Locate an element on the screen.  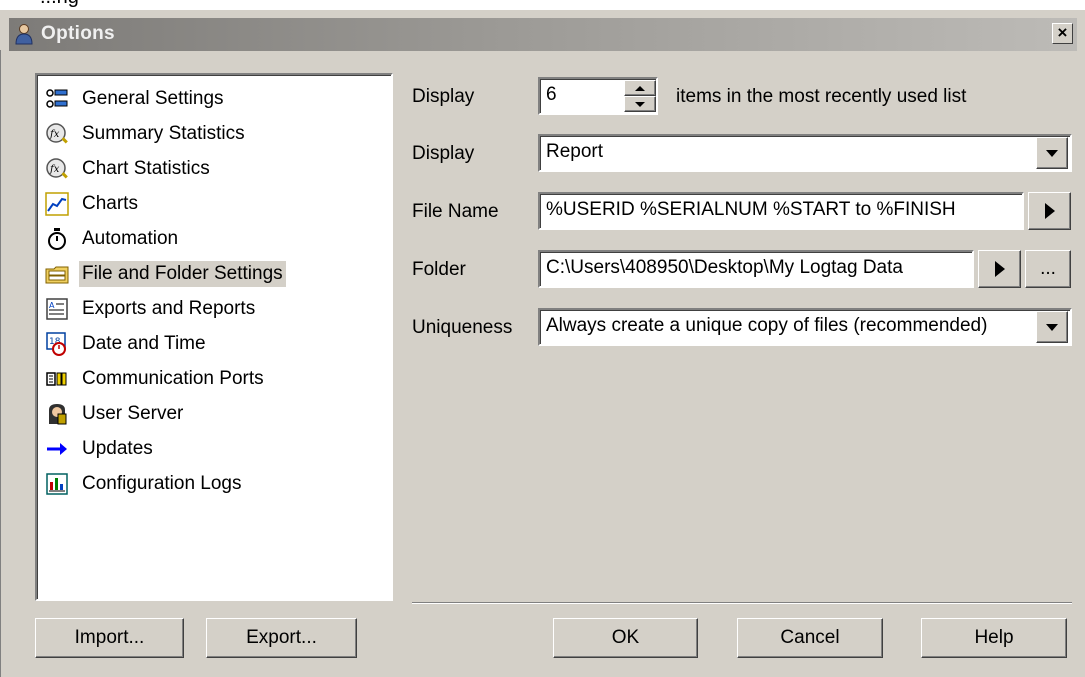
cancel-button-label: Cancel is located at coordinates (810, 637).